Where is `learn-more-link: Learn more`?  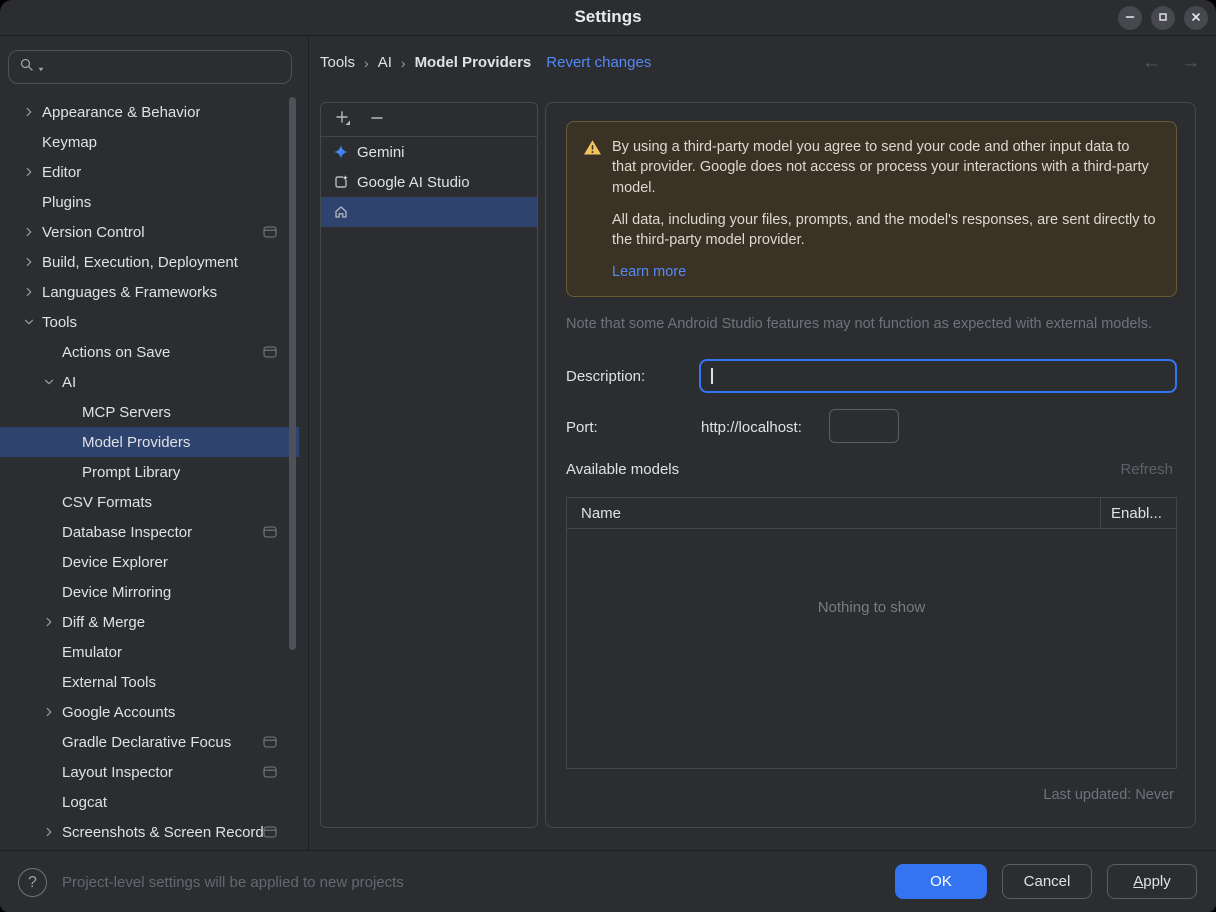 learn-more-link: Learn more is located at coordinates (649, 272).